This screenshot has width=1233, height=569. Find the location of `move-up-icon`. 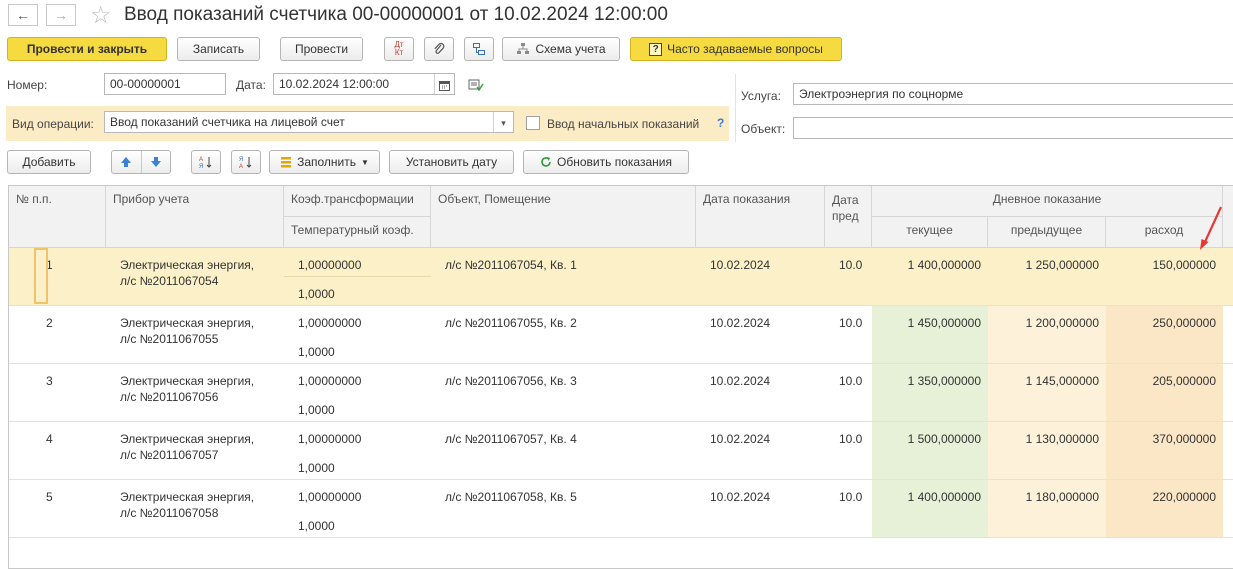

move-up-icon is located at coordinates (127, 162).